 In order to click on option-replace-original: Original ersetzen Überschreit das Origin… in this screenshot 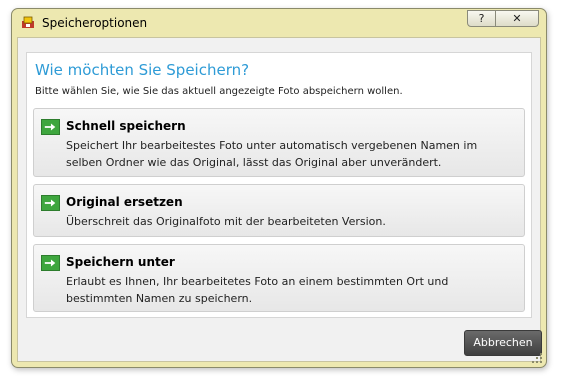, I will do `click(279, 210)`.